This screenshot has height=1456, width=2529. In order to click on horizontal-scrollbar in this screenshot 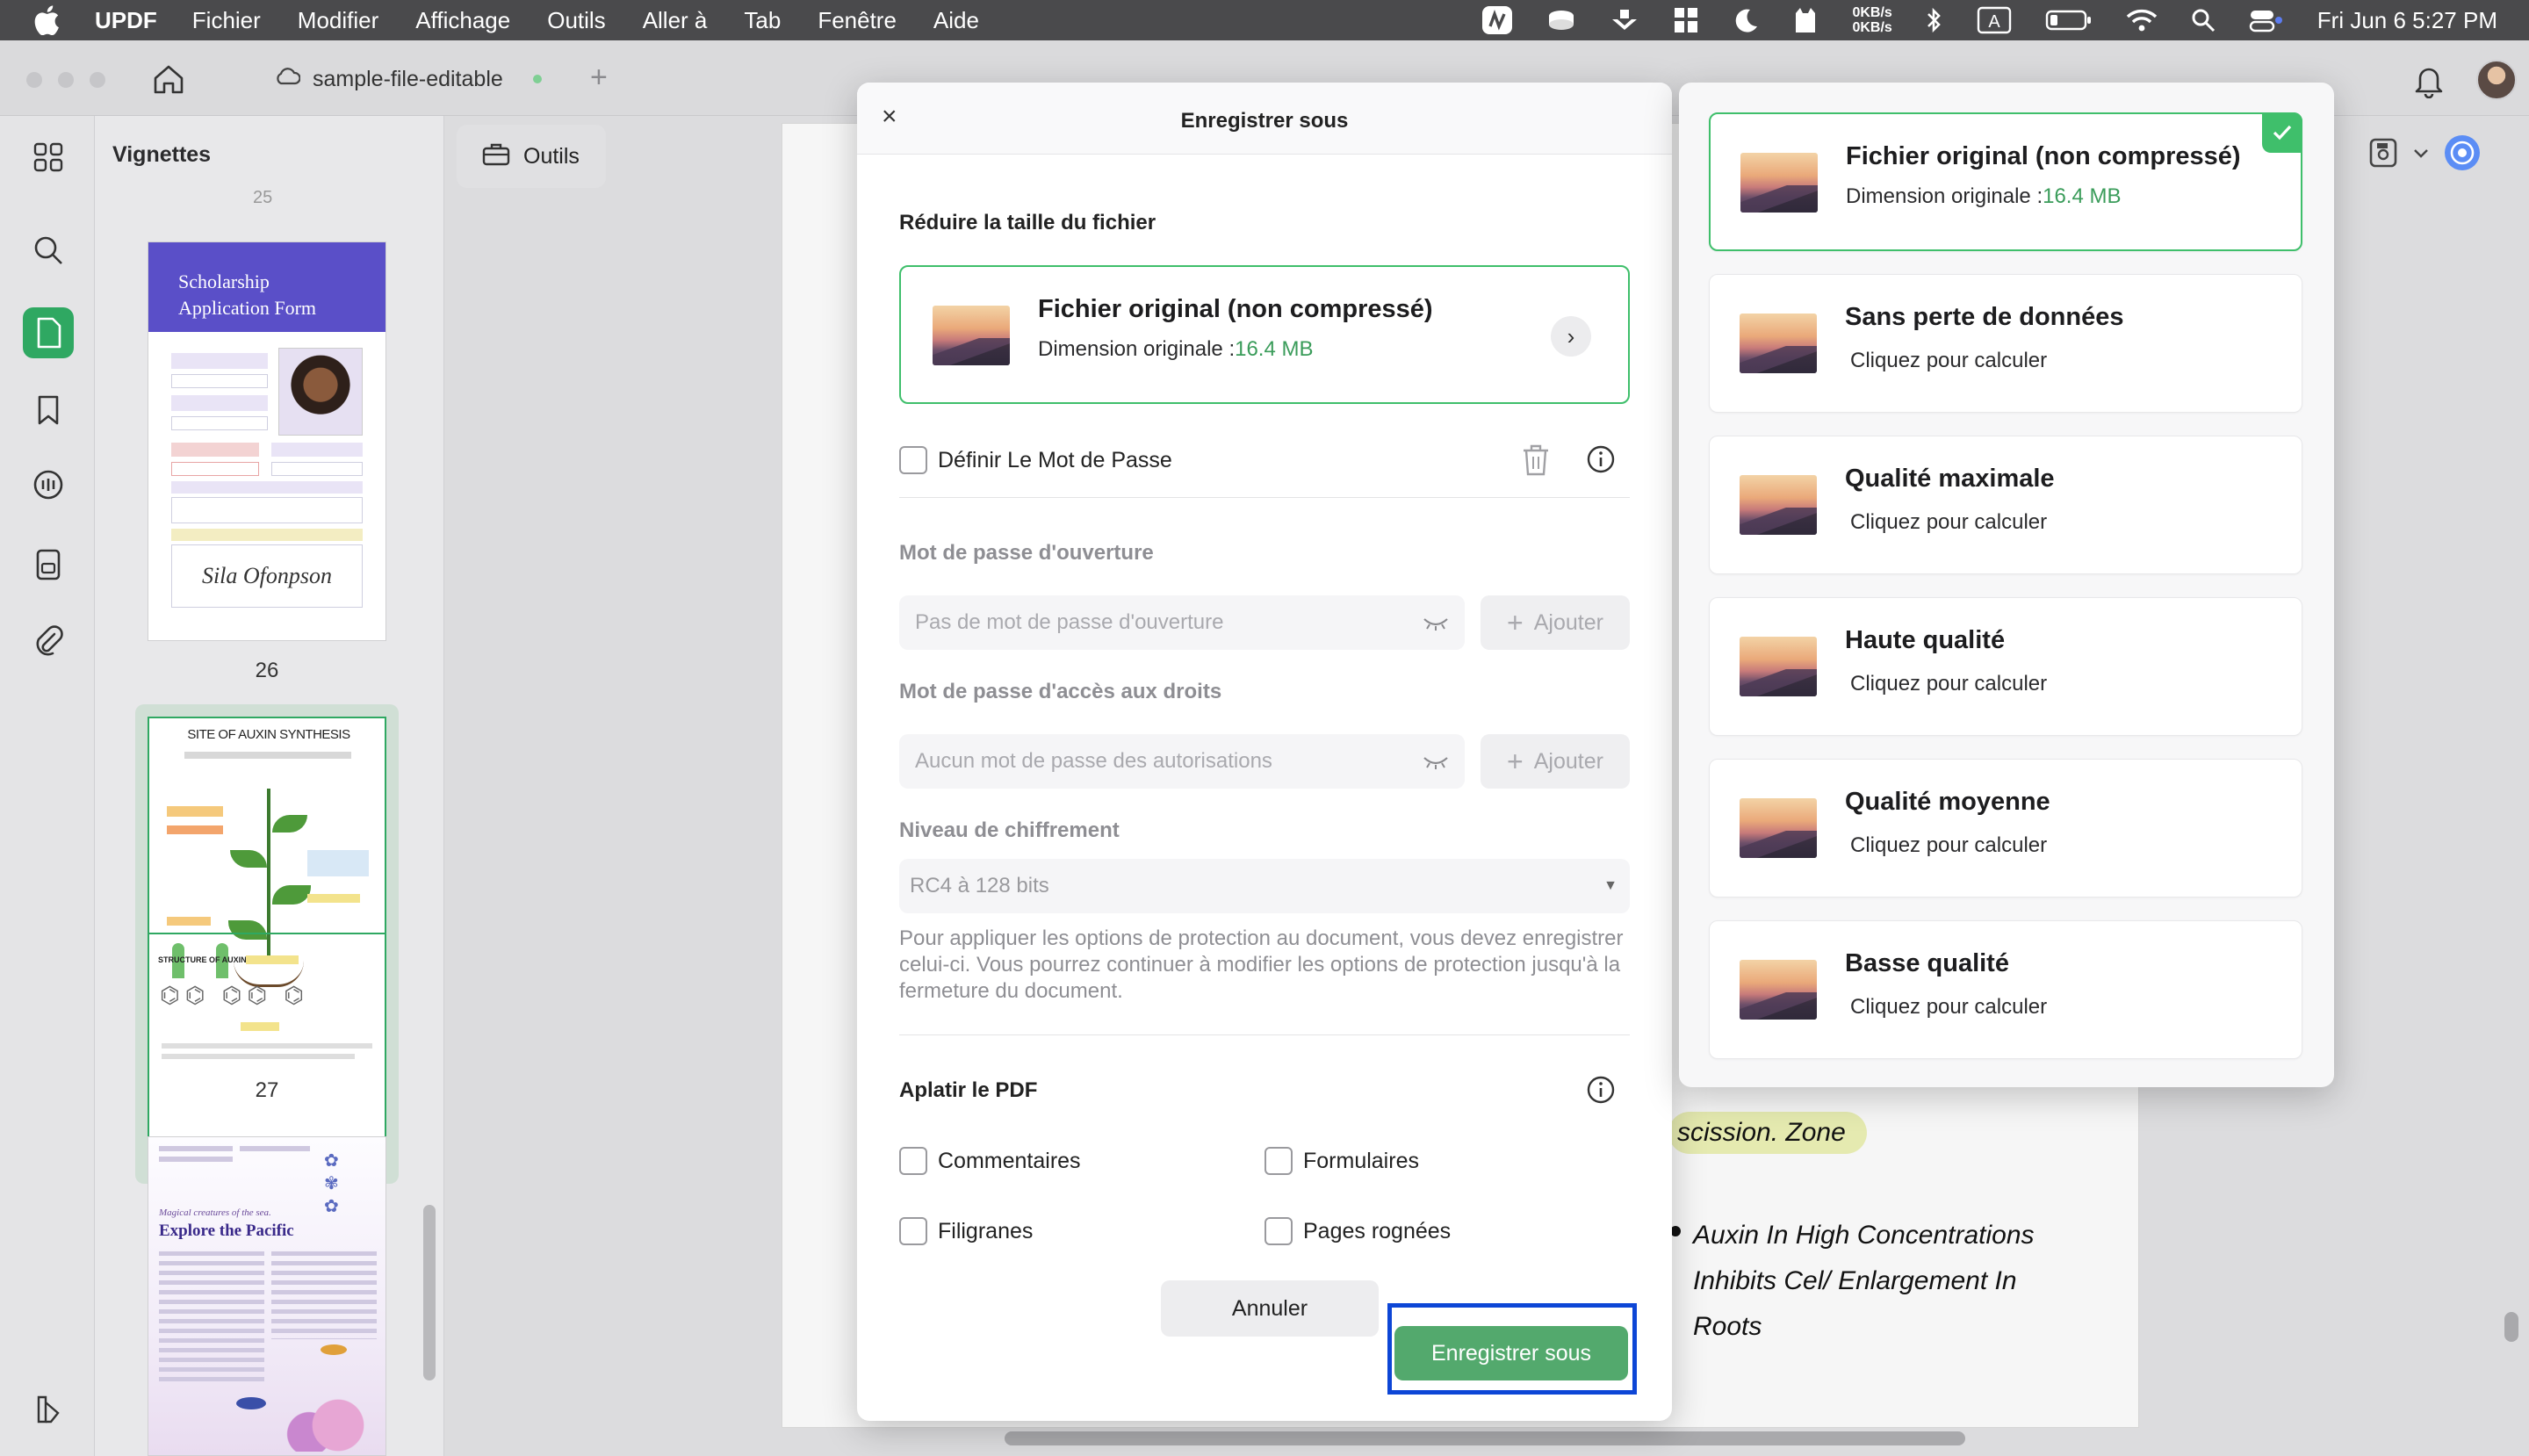, I will do `click(1485, 1438)`.